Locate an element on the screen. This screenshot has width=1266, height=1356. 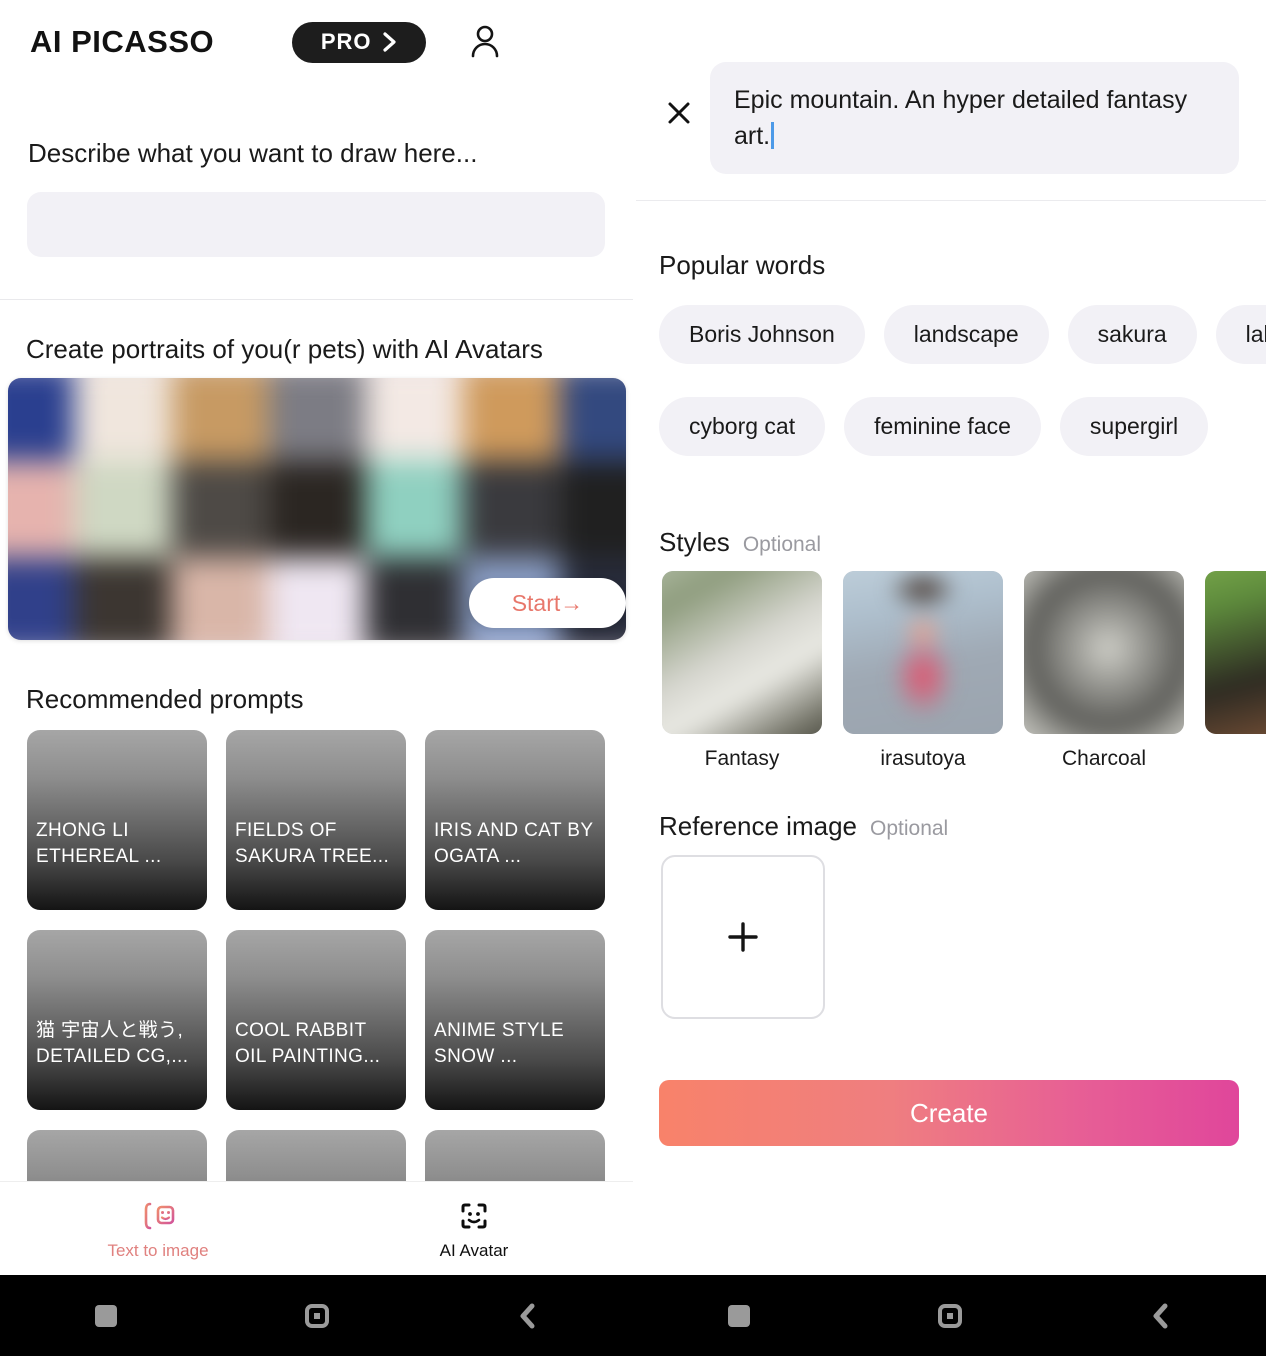
style-option: 3D is located at coordinates (1235, 671).